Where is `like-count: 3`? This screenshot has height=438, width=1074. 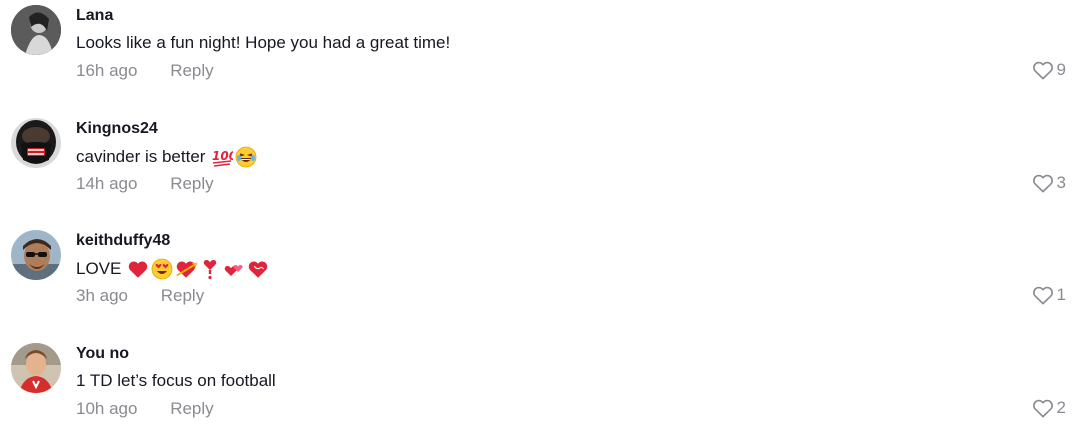 like-count: 3 is located at coordinates (1061, 182).